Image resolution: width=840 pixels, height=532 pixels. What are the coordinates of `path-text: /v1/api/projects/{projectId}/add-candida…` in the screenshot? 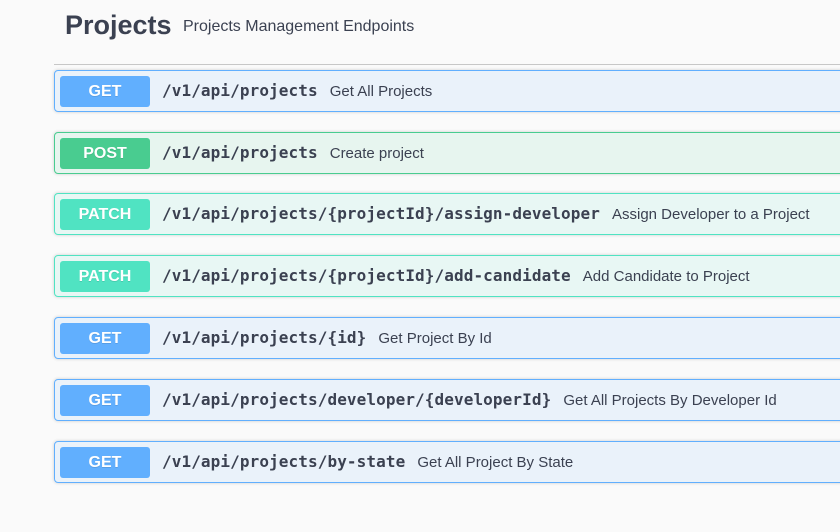 It's located at (366, 275).